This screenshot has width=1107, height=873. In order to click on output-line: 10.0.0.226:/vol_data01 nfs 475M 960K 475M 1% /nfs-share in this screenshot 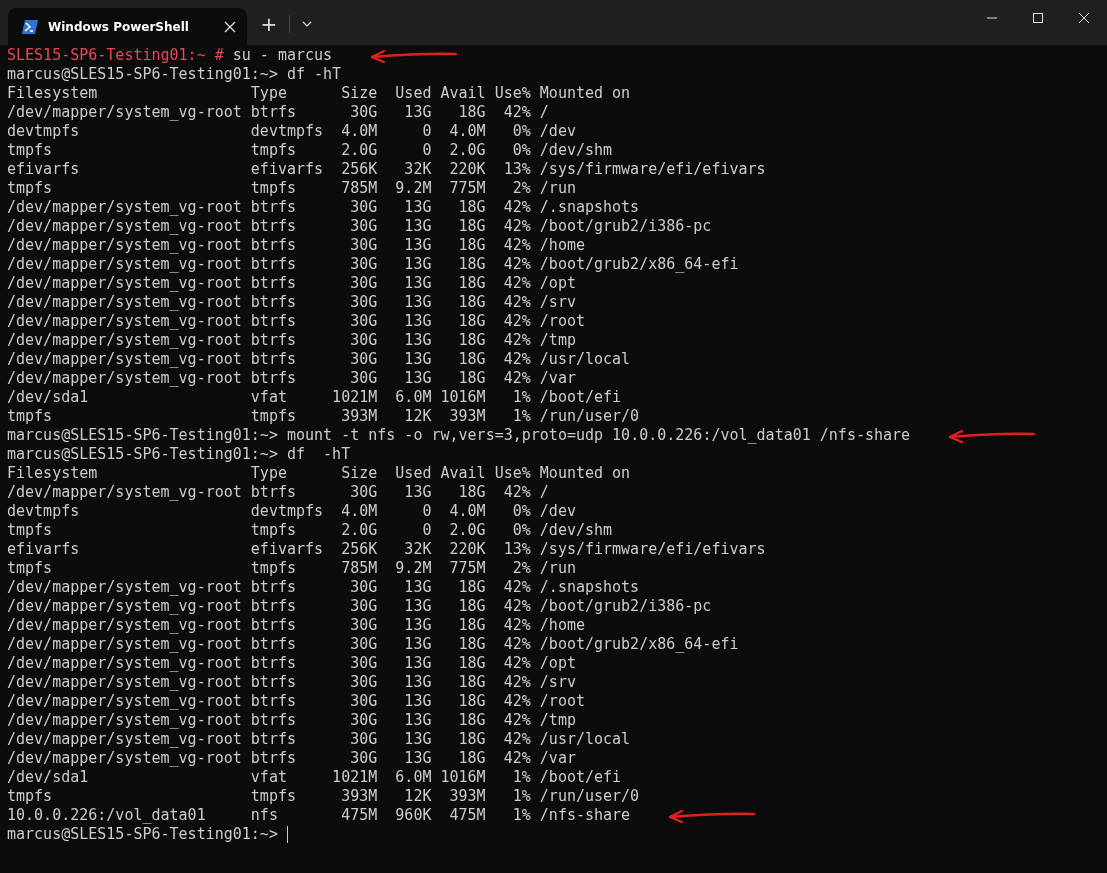, I will do `click(319, 815)`.